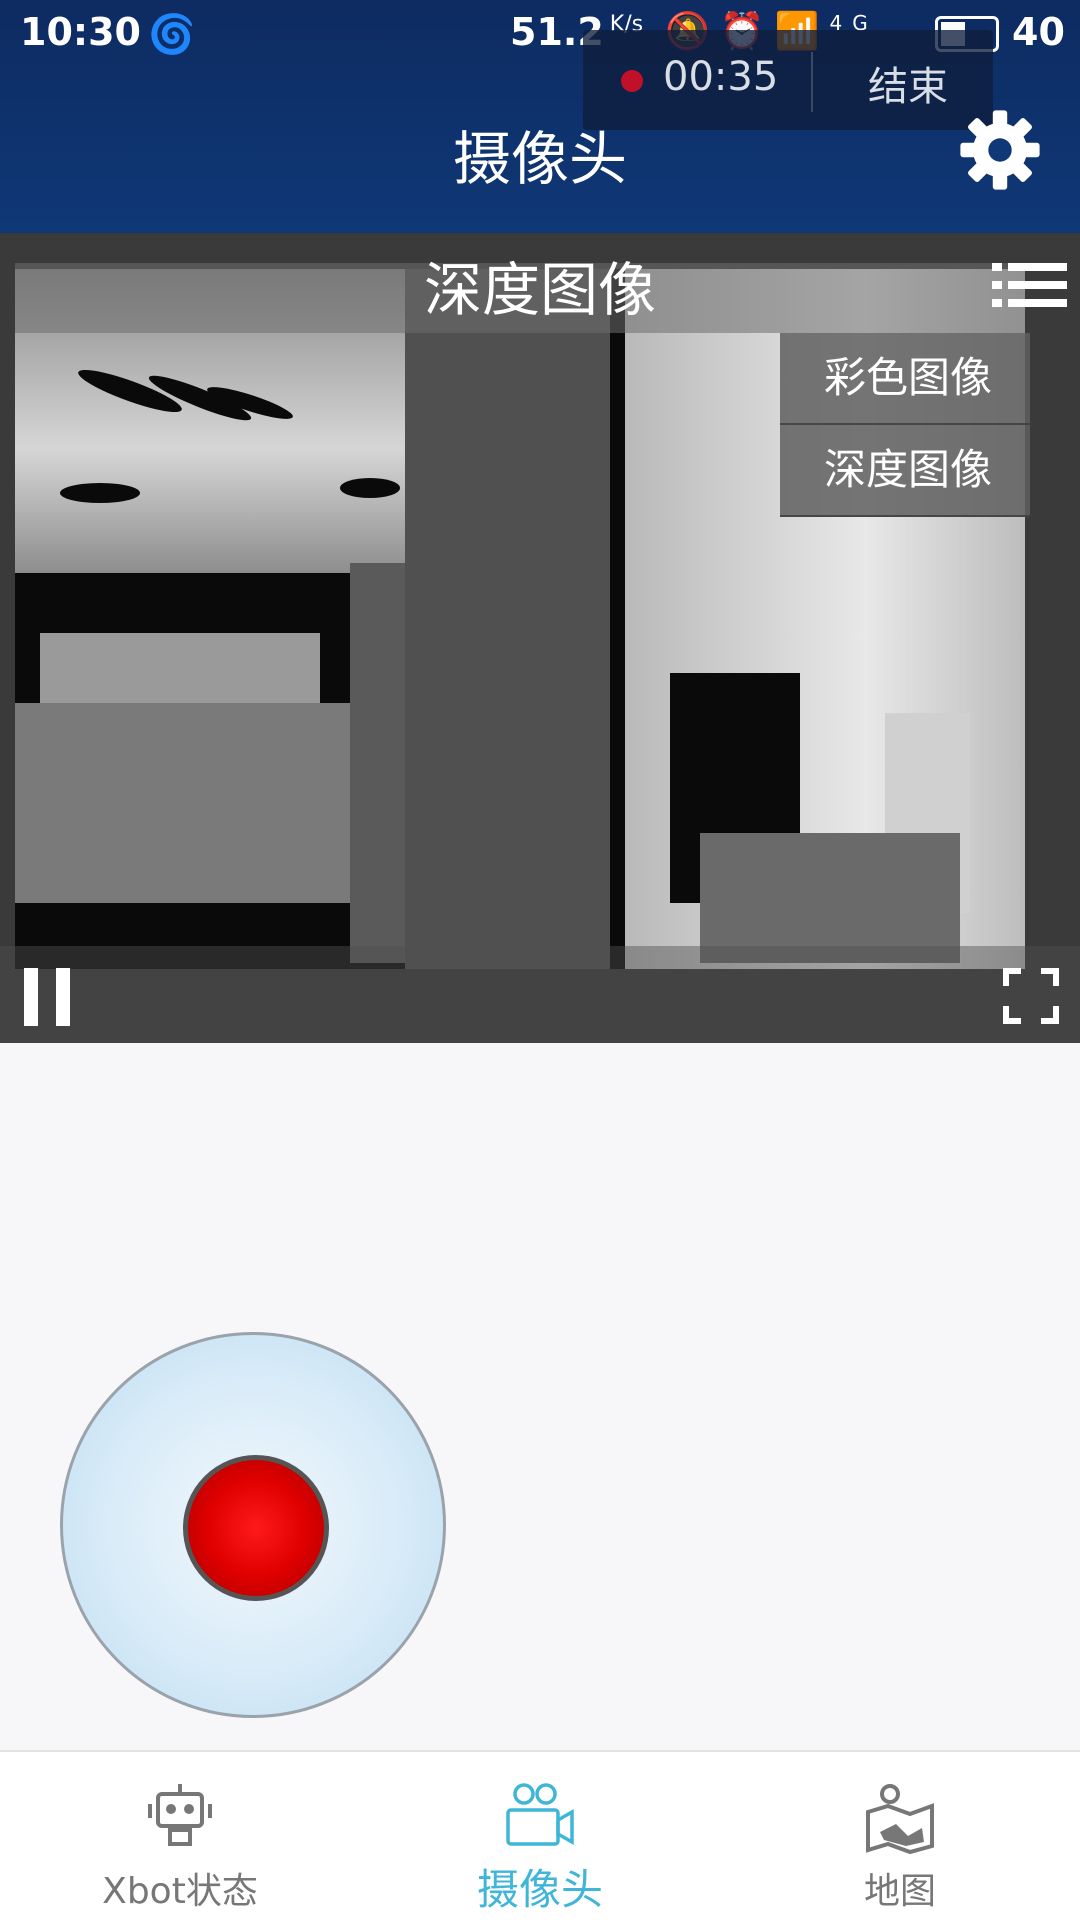 The image size is (1080, 1922). I want to click on pause-icon, so click(31, 997).